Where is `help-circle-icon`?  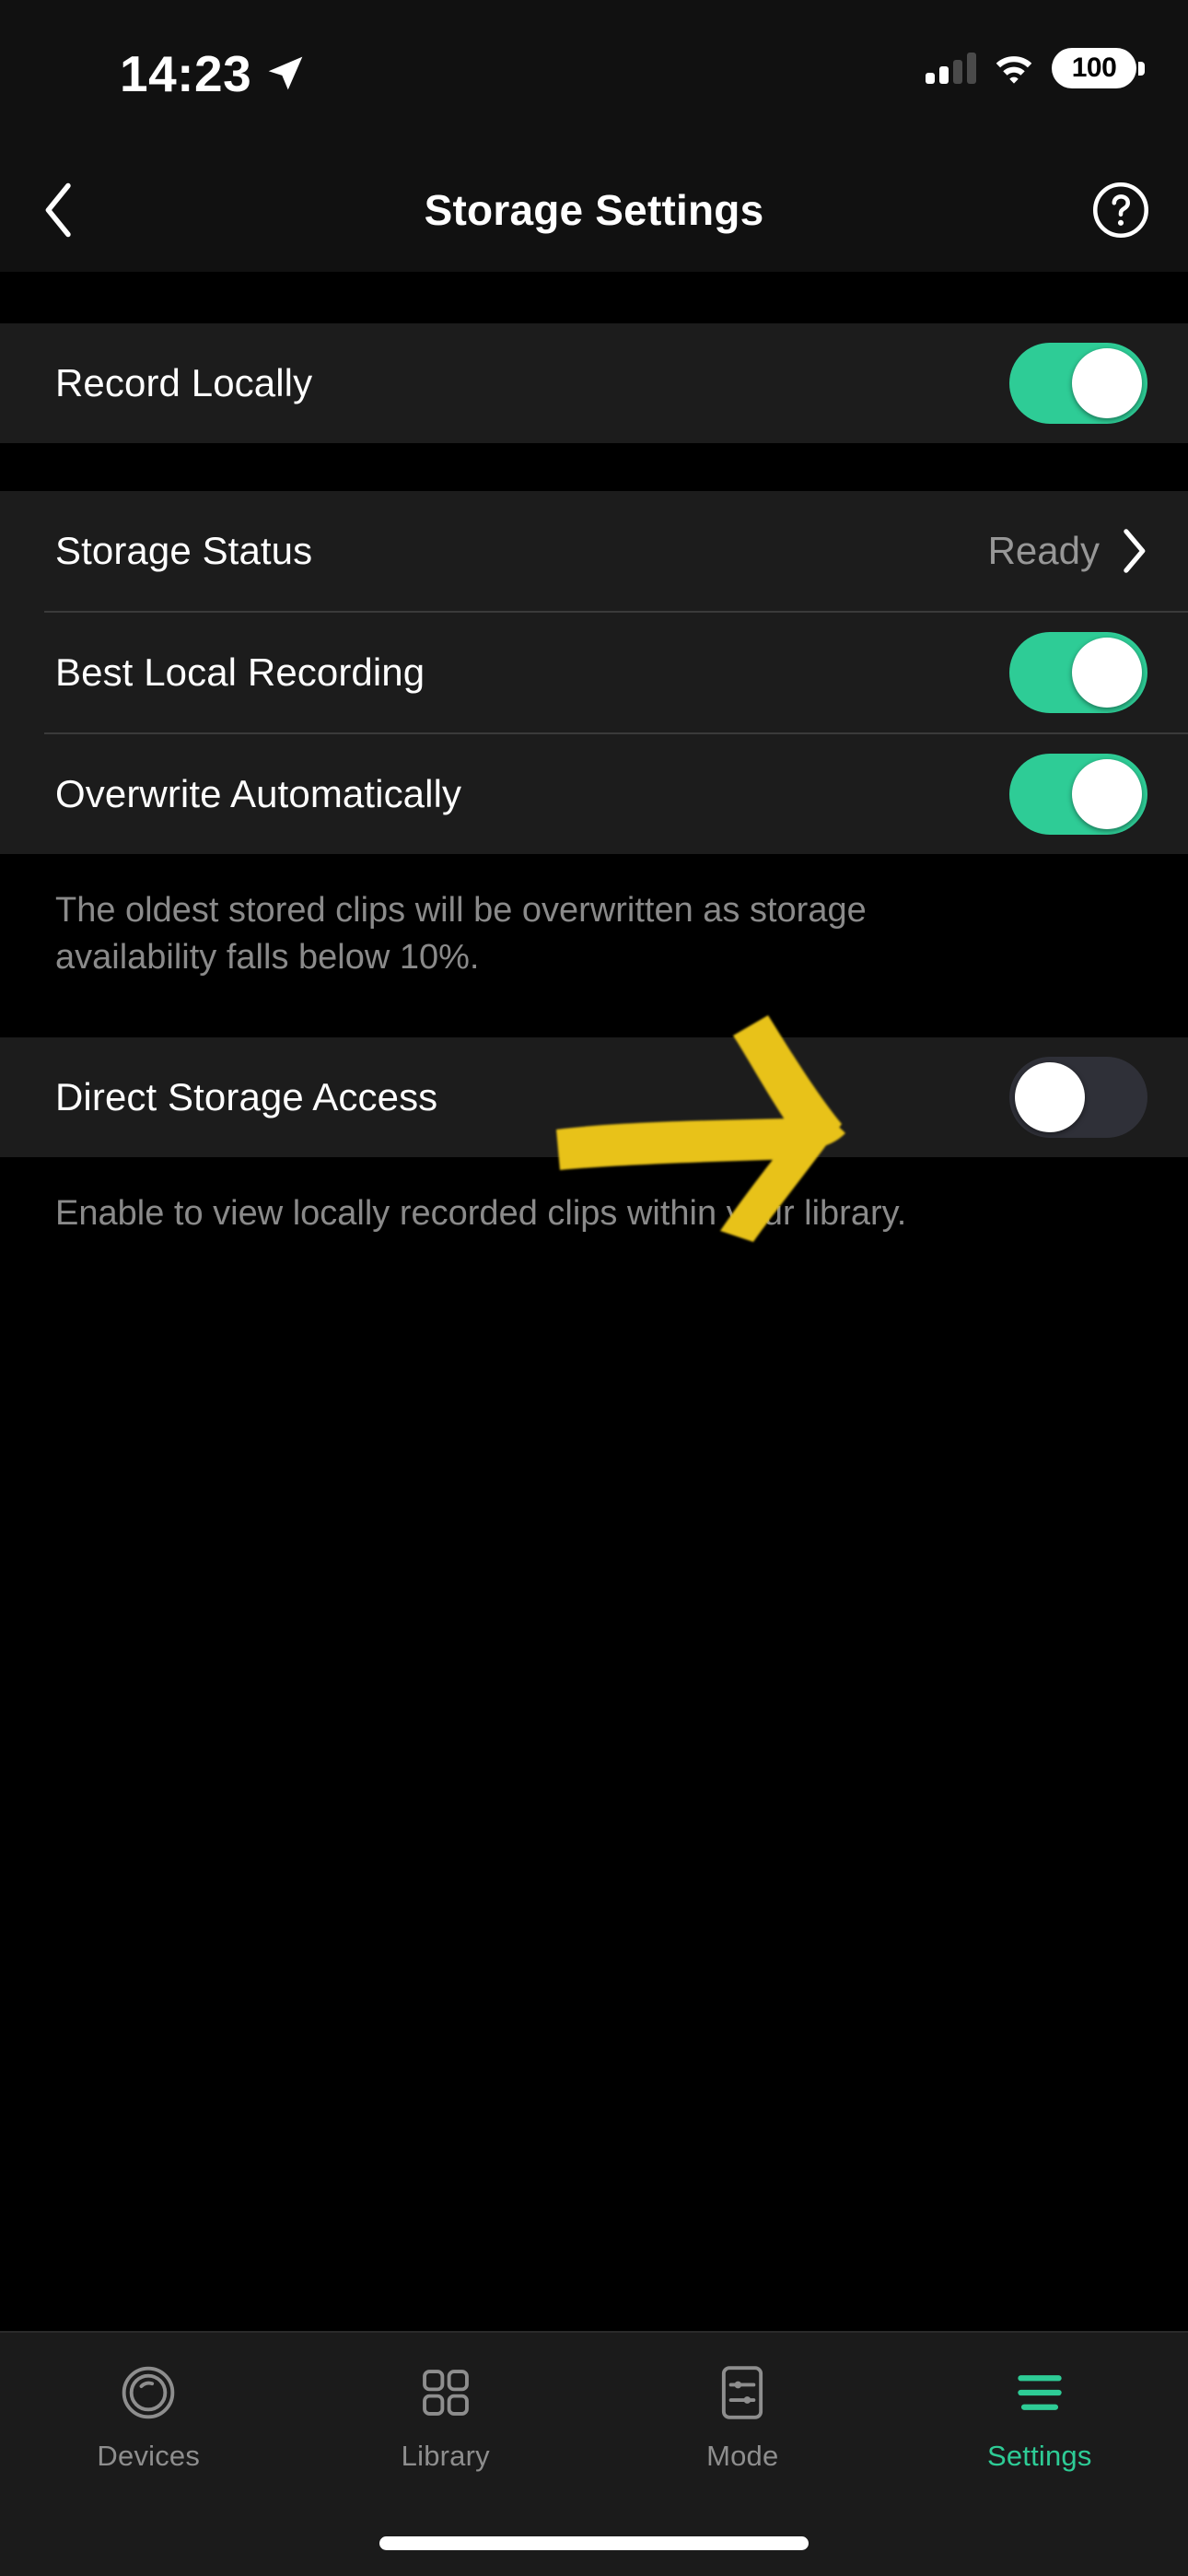 help-circle-icon is located at coordinates (1120, 210).